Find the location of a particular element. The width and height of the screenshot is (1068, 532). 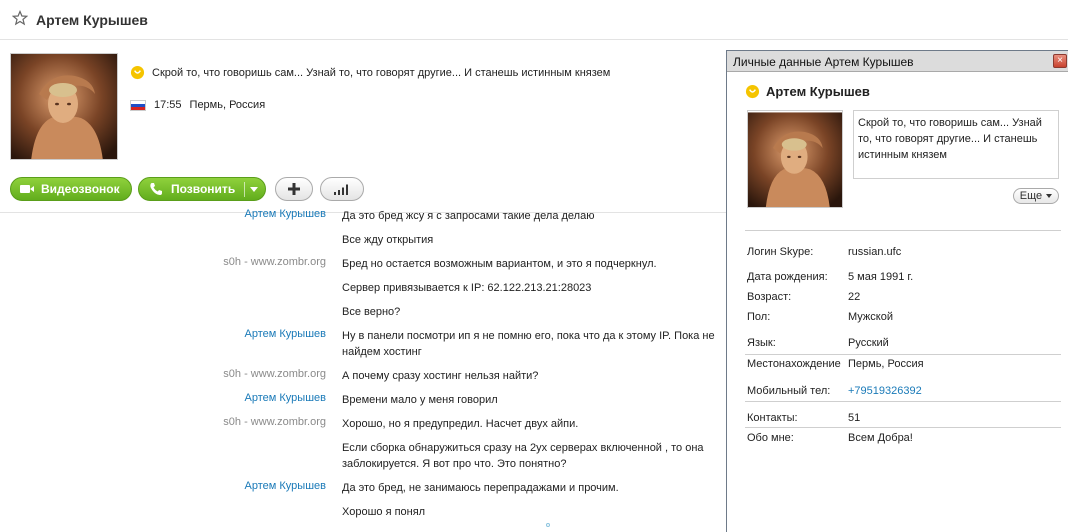

russia-flag-icon is located at coordinates (138, 105).